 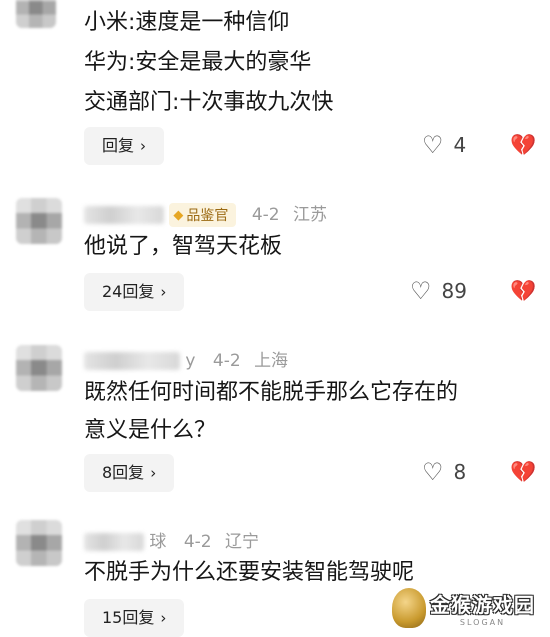 What do you see at coordinates (128, 291) in the screenshot?
I see `reply-label: 24回复` at bounding box center [128, 291].